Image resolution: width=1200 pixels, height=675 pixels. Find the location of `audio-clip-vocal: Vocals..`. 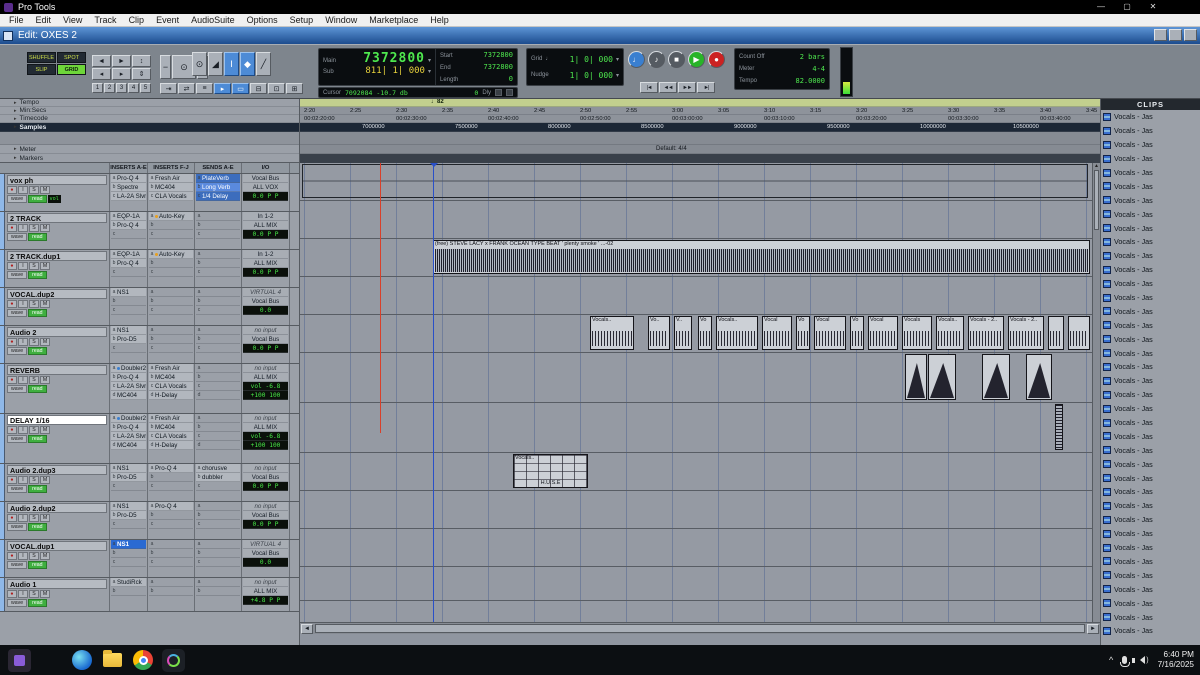

audio-clip-vocal: Vocals.. is located at coordinates (737, 333).